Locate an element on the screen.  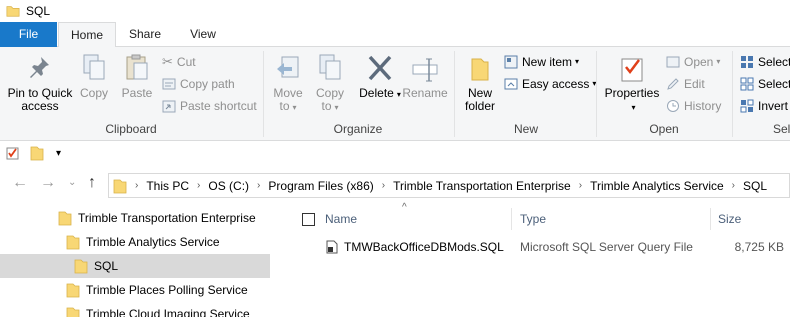
copy-path-icon is located at coordinates (169, 83).